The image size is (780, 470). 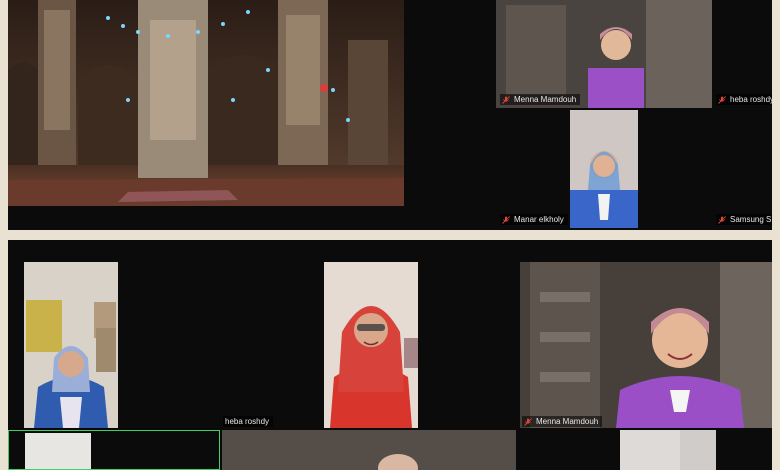 I want to click on participant-tile-left, so click(x=71, y=345).